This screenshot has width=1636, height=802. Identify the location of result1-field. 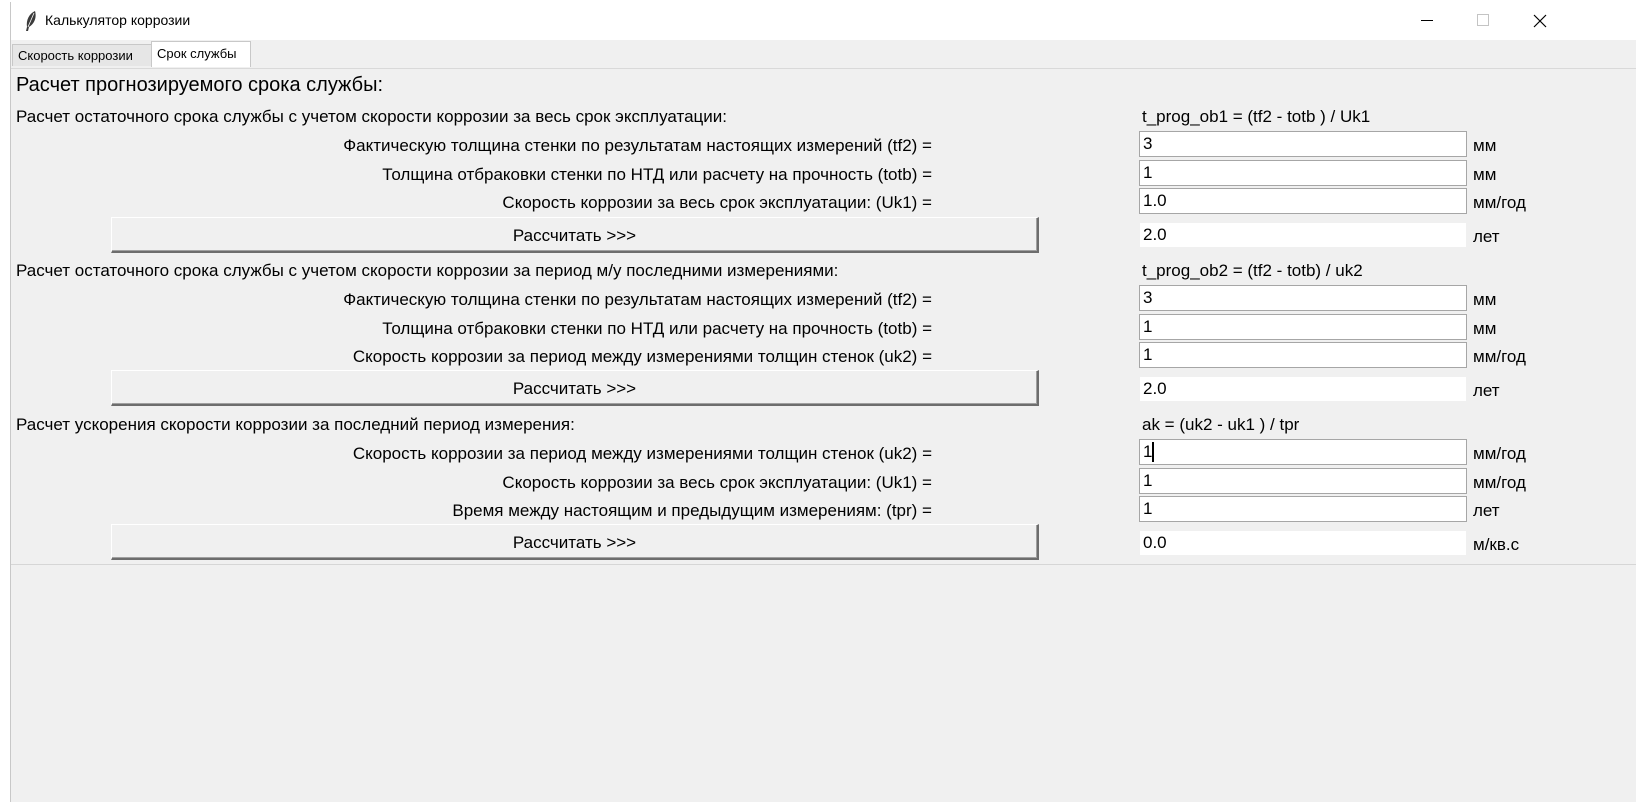
(1303, 235).